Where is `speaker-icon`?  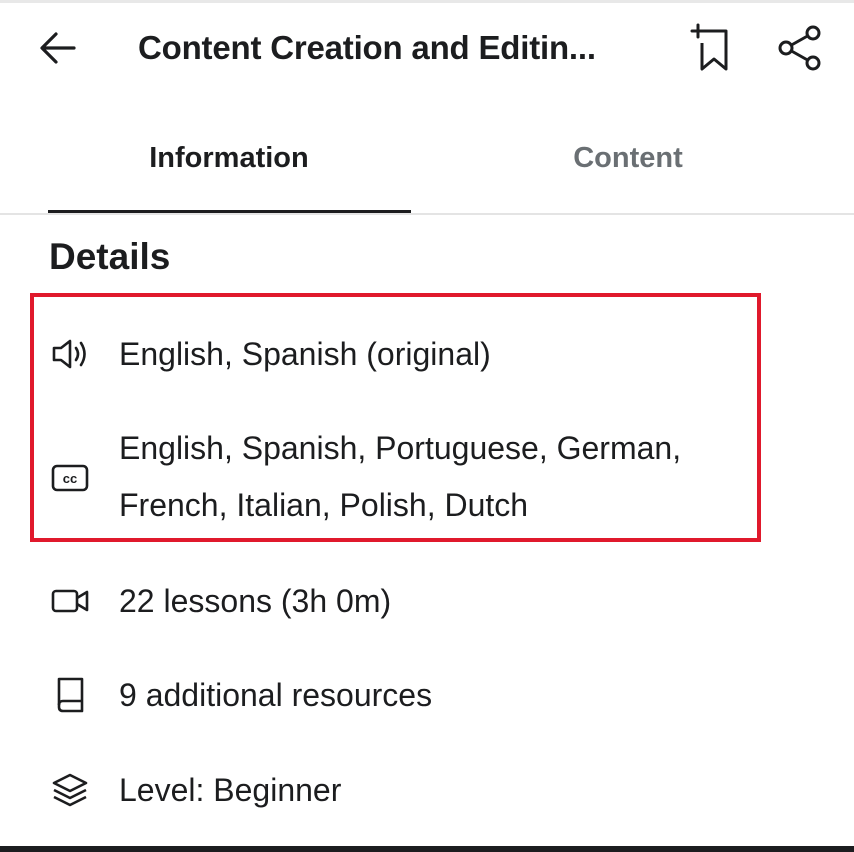 speaker-icon is located at coordinates (70, 354).